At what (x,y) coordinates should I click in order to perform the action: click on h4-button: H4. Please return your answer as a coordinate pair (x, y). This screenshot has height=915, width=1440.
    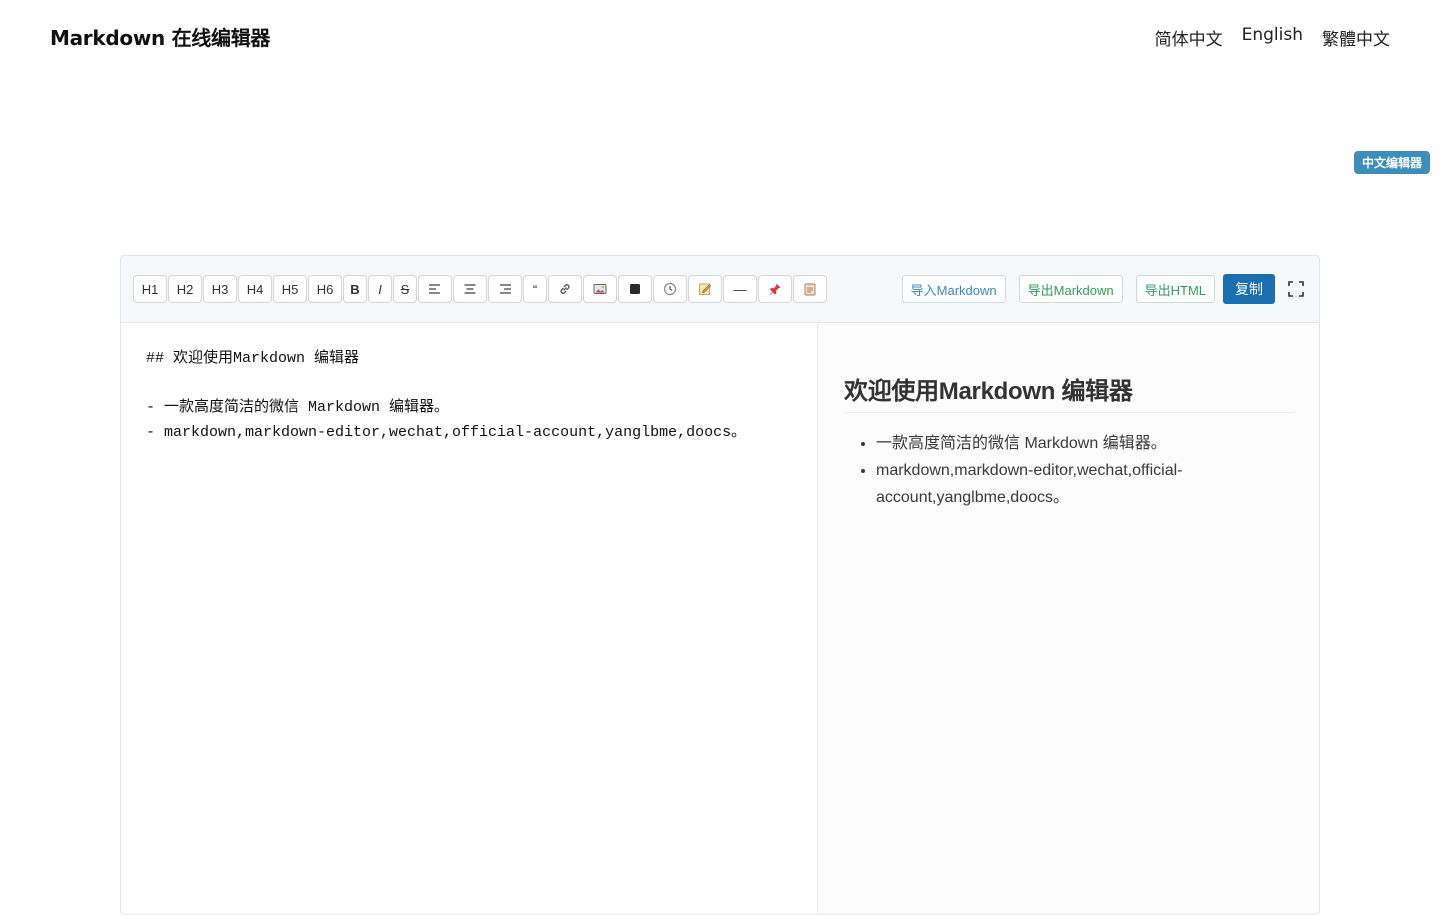
    Looking at the image, I should click on (255, 289).